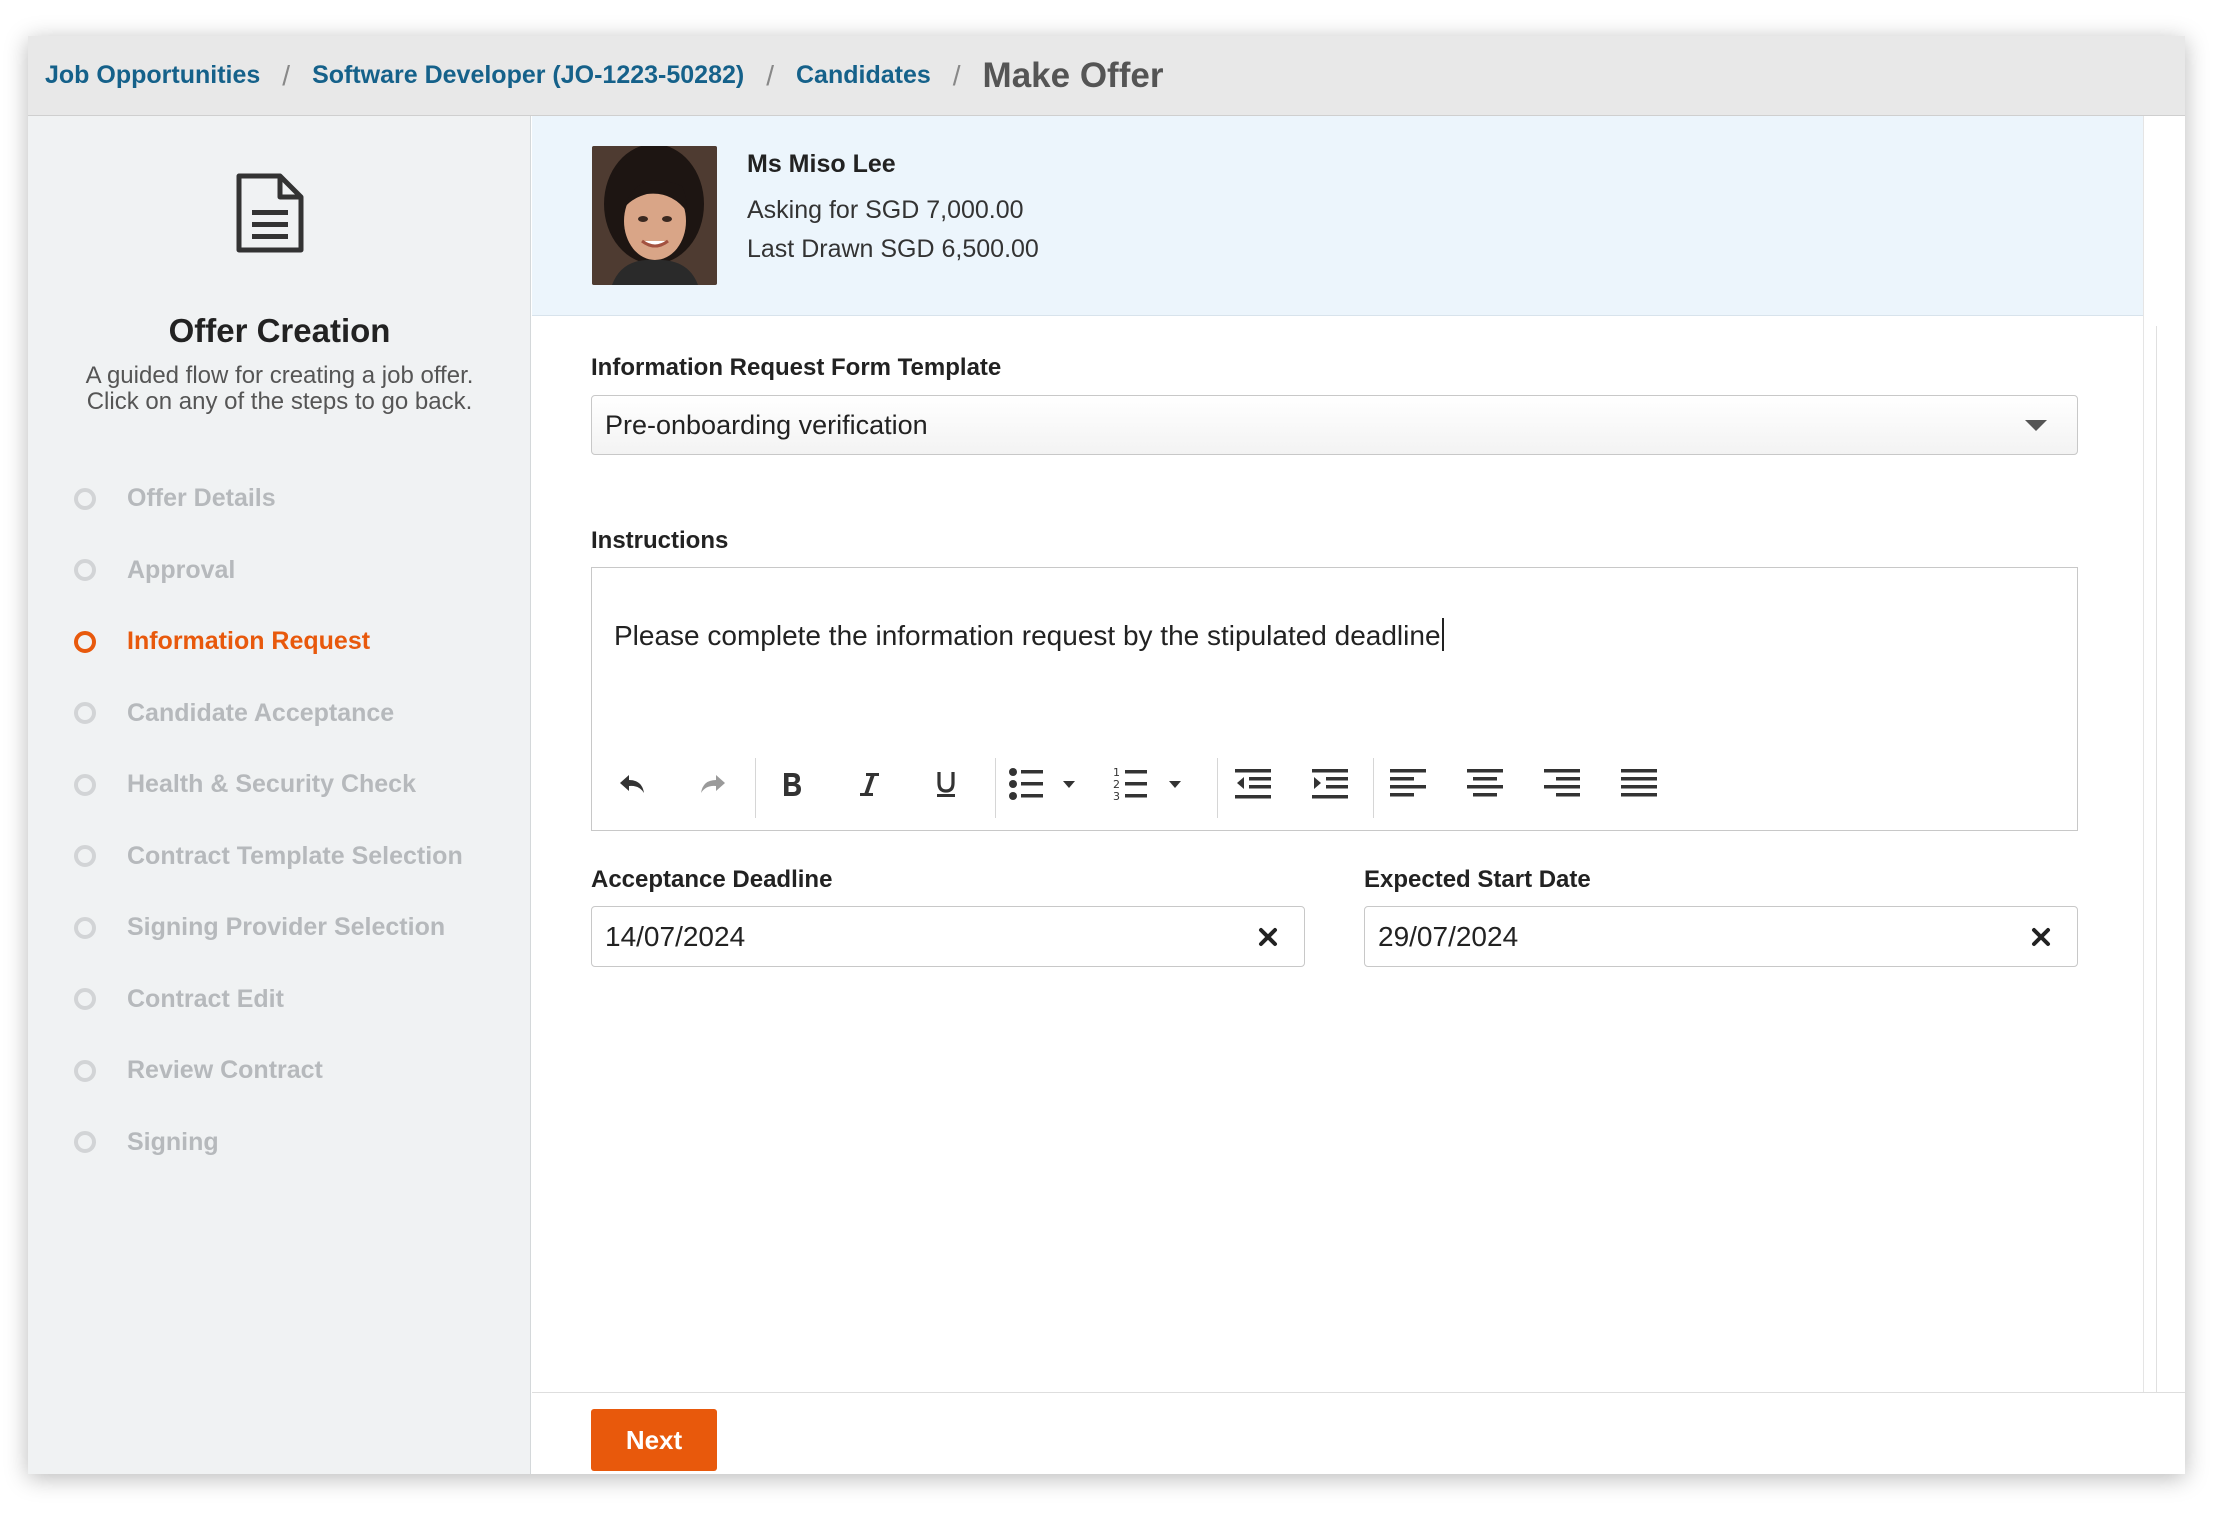 This screenshot has width=2234, height=1514. I want to click on align-center-icon, so click(1485, 784).